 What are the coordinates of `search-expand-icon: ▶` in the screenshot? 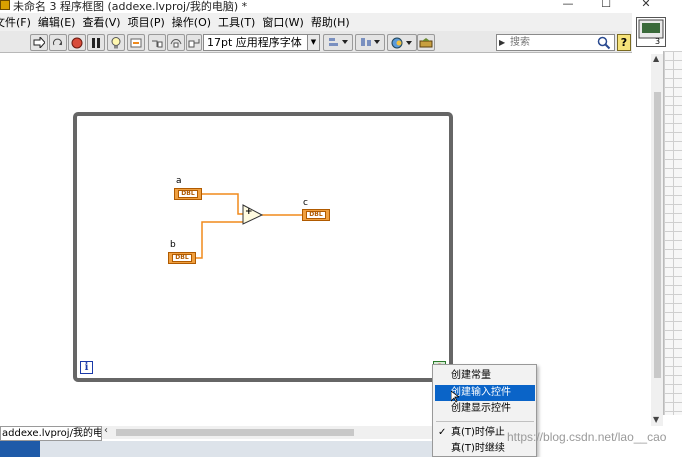 It's located at (502, 42).